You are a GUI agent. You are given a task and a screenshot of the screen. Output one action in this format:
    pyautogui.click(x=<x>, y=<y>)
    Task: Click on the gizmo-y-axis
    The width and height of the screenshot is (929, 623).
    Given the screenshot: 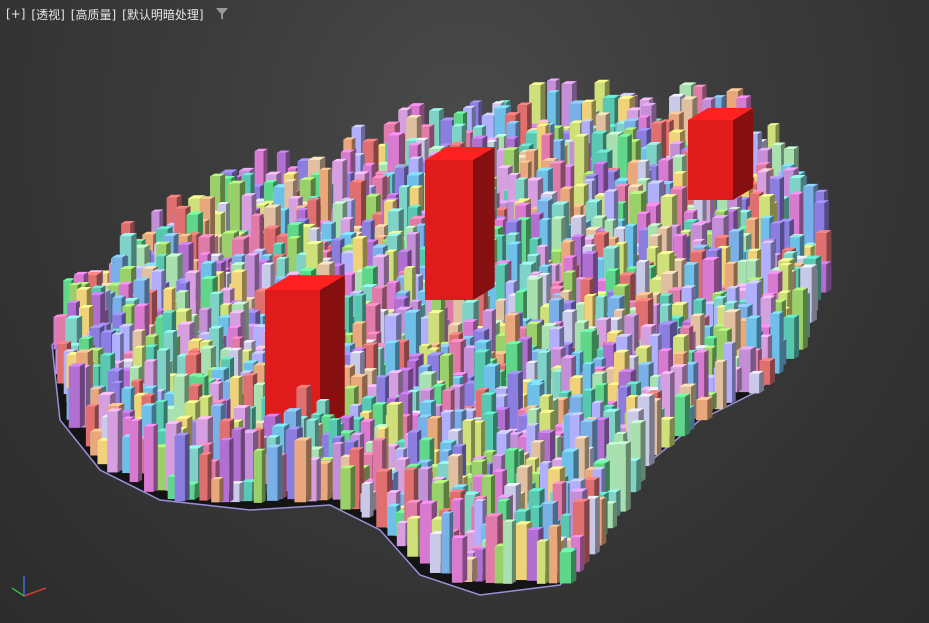 What is the action you would take?
    pyautogui.click(x=18, y=592)
    